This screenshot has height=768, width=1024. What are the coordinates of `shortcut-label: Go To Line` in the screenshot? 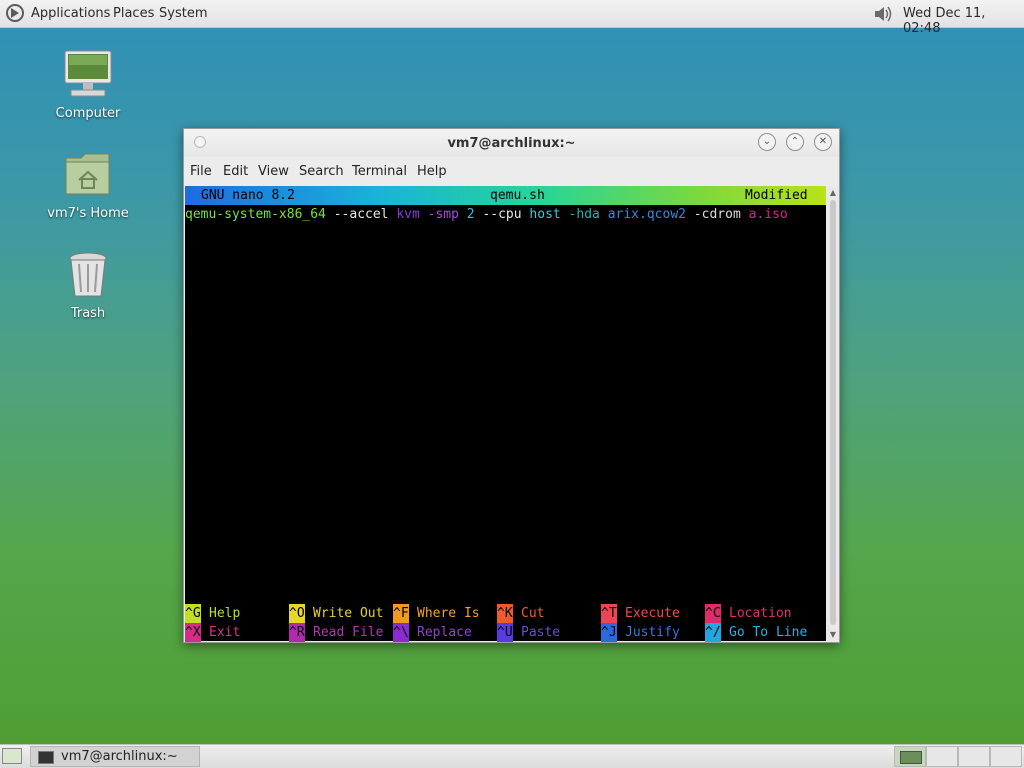 It's located at (768, 632).